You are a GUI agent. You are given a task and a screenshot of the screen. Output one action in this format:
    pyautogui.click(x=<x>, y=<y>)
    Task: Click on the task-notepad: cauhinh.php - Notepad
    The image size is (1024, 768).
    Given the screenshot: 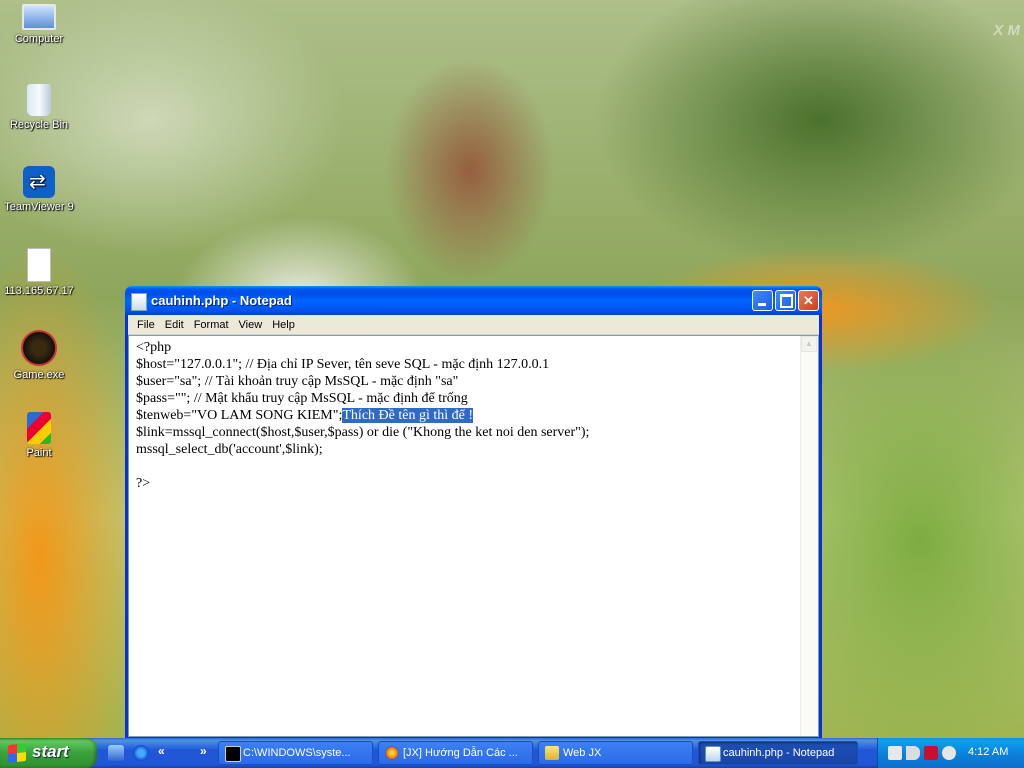 What is the action you would take?
    pyautogui.click(x=778, y=753)
    